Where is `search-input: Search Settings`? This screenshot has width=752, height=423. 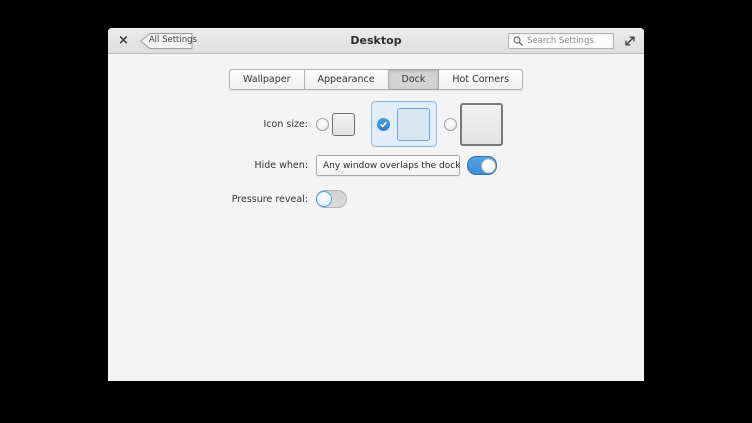 search-input: Search Settings is located at coordinates (561, 40).